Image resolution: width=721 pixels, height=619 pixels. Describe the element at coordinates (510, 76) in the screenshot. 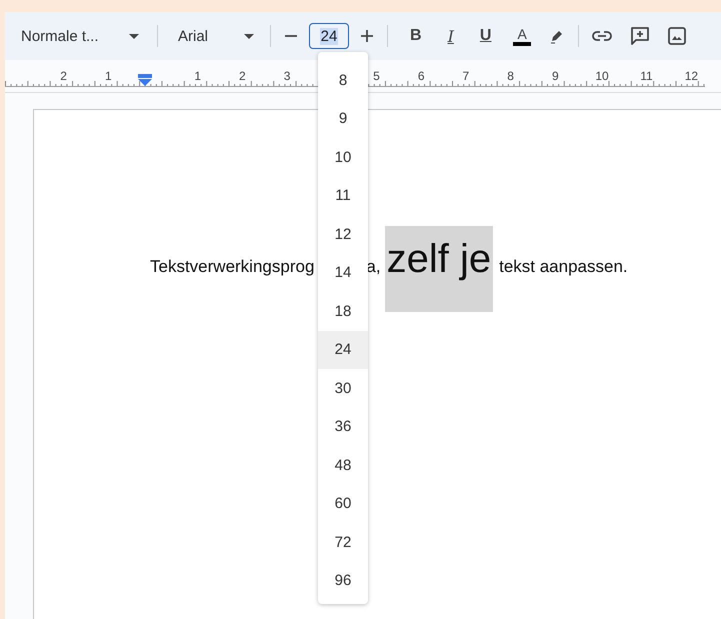

I see `ruler-number: 8` at that location.